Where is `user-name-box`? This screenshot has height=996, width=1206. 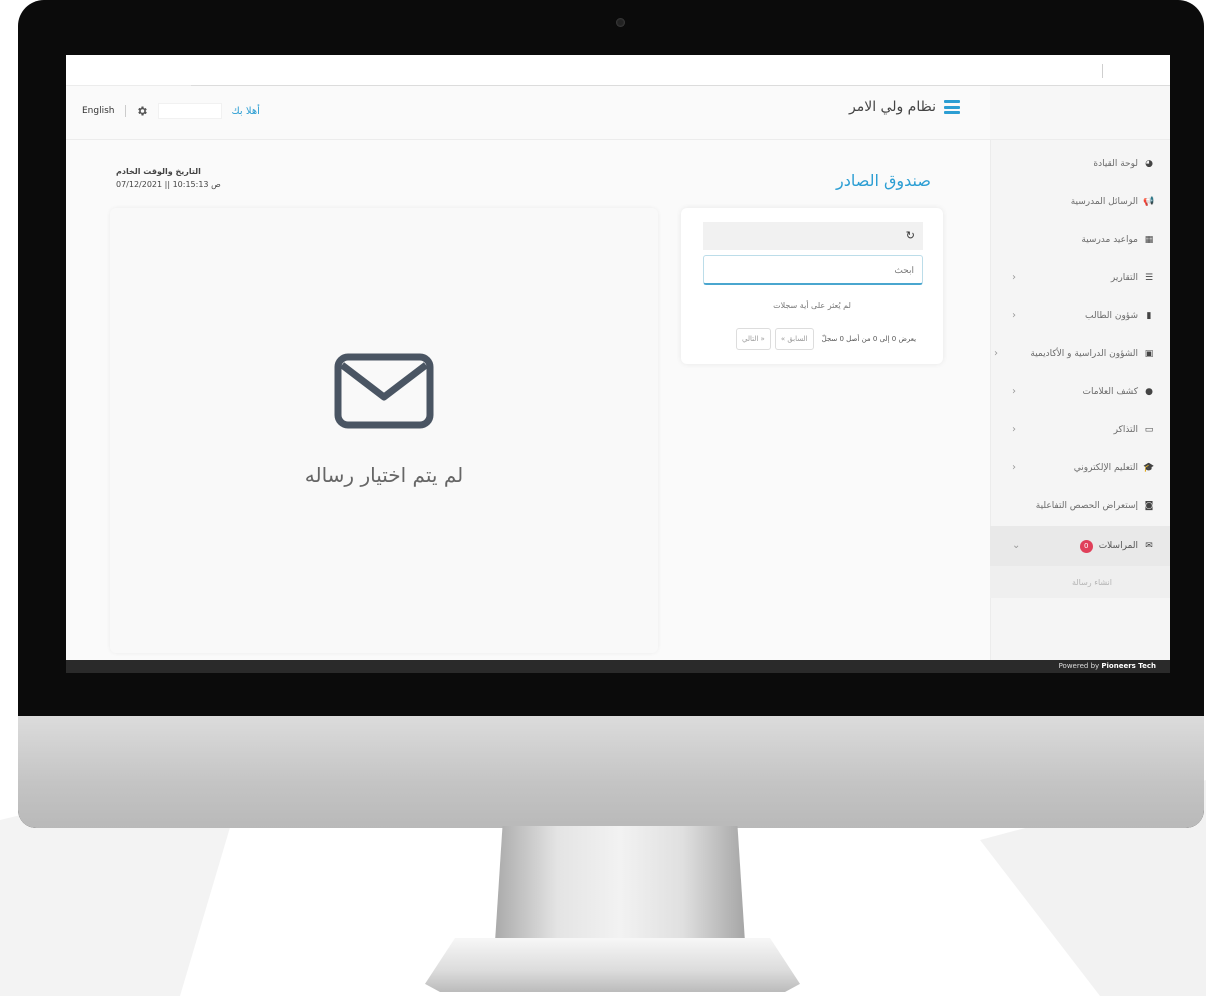 user-name-box is located at coordinates (189, 111).